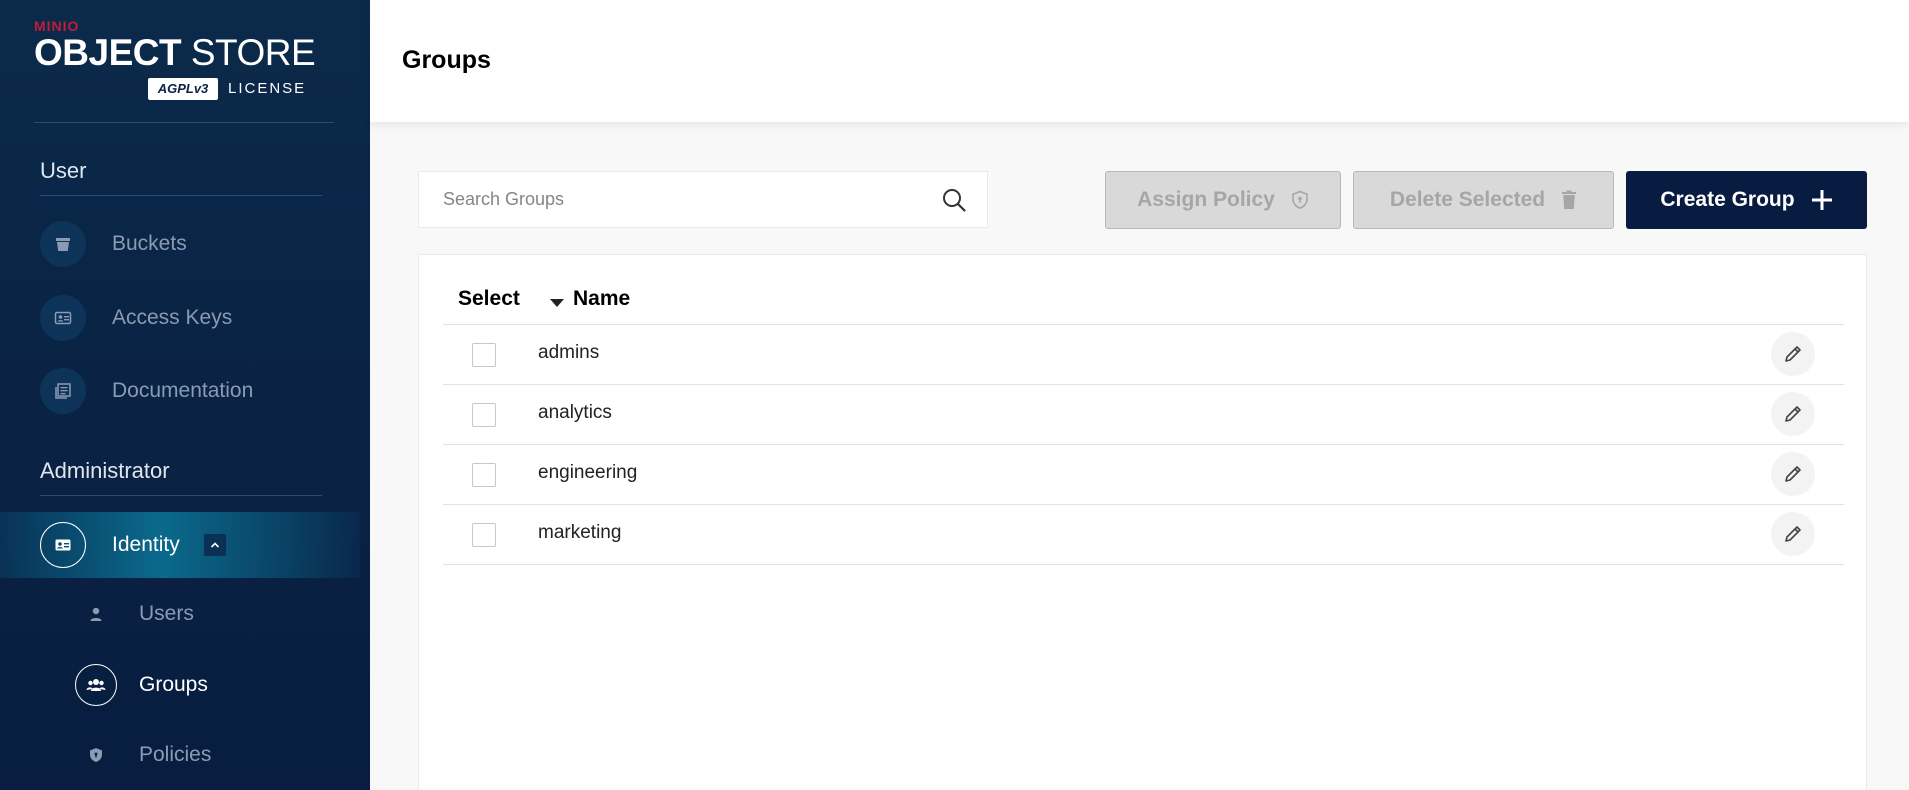  I want to click on column-header-select: Select, so click(489, 298).